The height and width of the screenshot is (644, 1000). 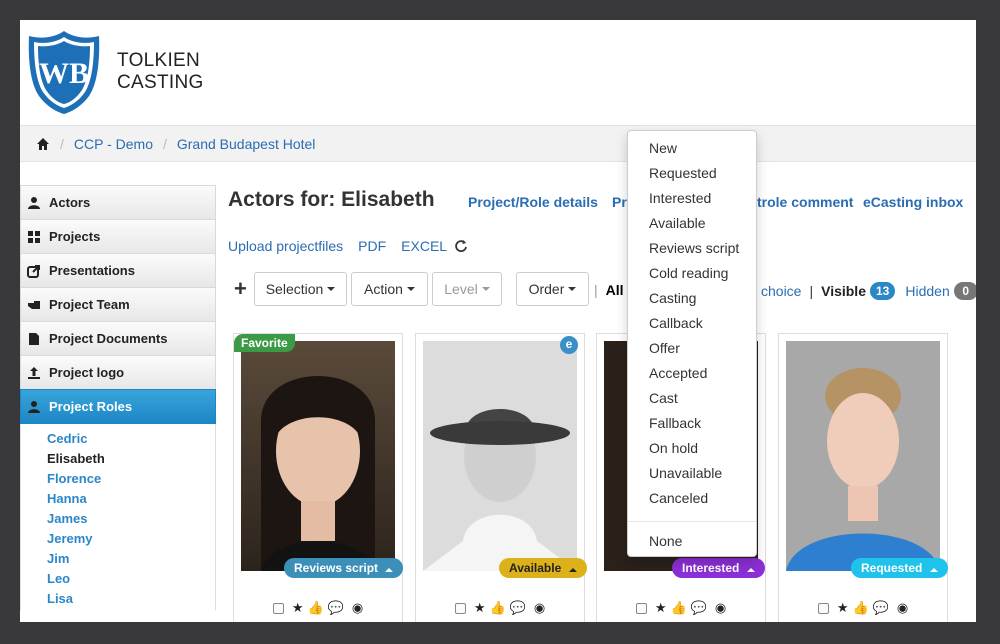 What do you see at coordinates (692, 375) in the screenshot?
I see `status-option-accepted: Accepted` at bounding box center [692, 375].